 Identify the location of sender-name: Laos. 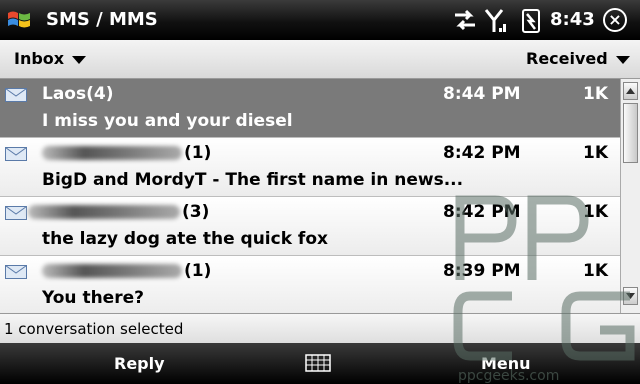
(64, 94).